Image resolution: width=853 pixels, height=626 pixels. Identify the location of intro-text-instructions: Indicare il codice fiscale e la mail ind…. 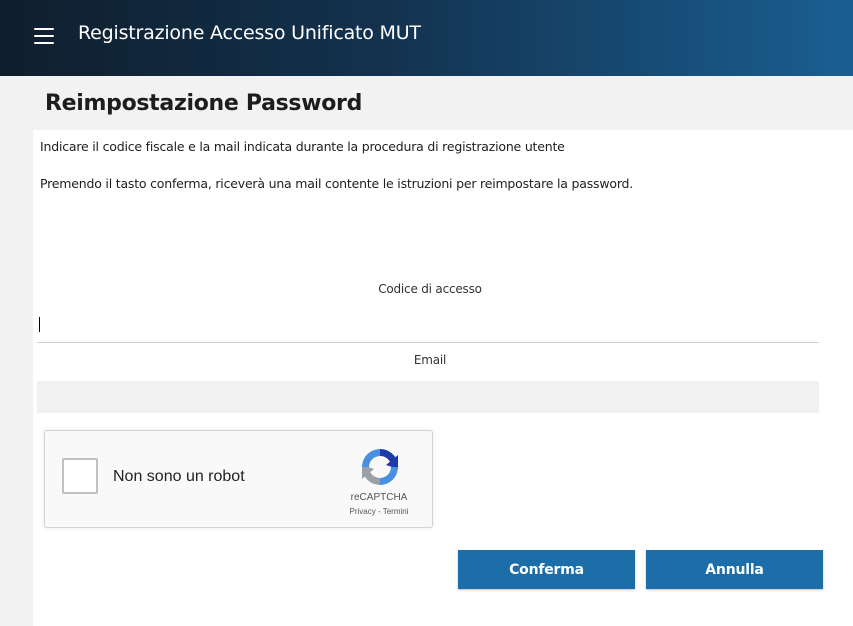
(302, 146).